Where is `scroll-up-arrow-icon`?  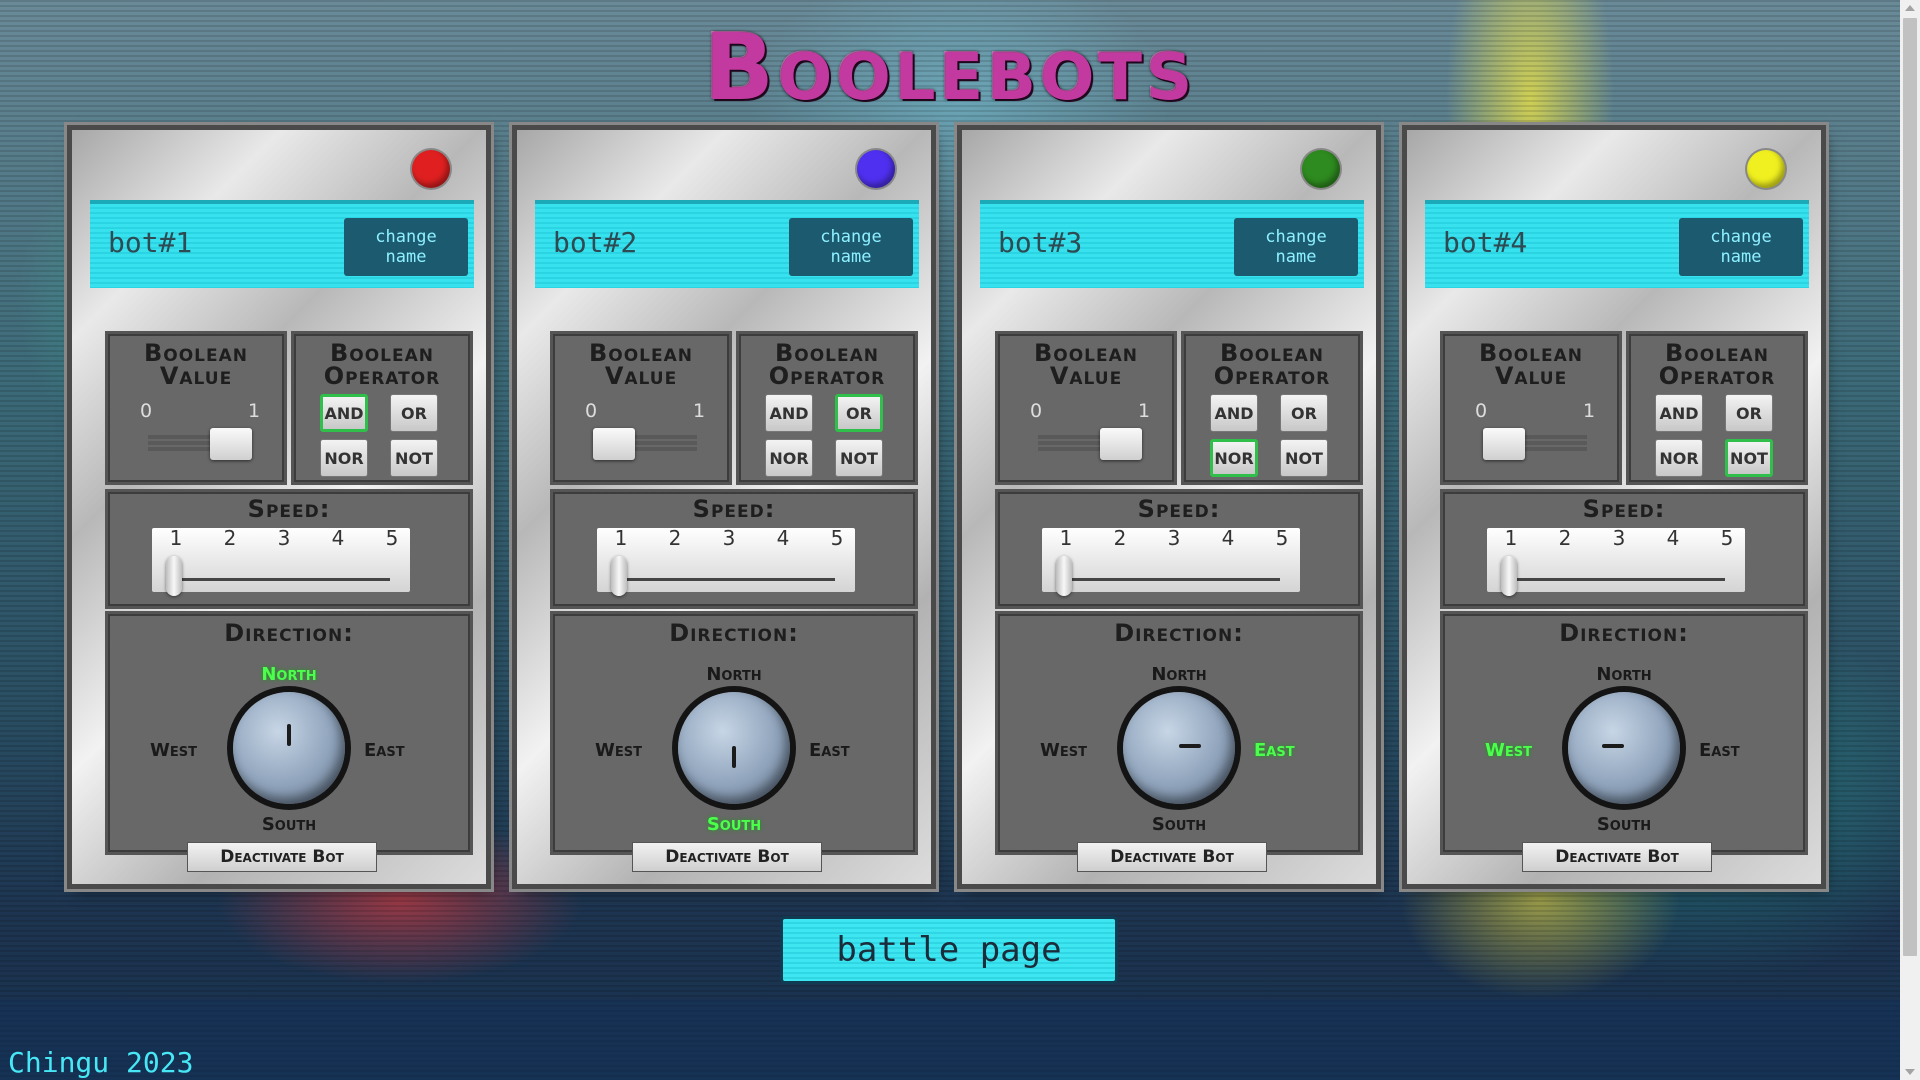
scroll-up-arrow-icon is located at coordinates (1910, 8).